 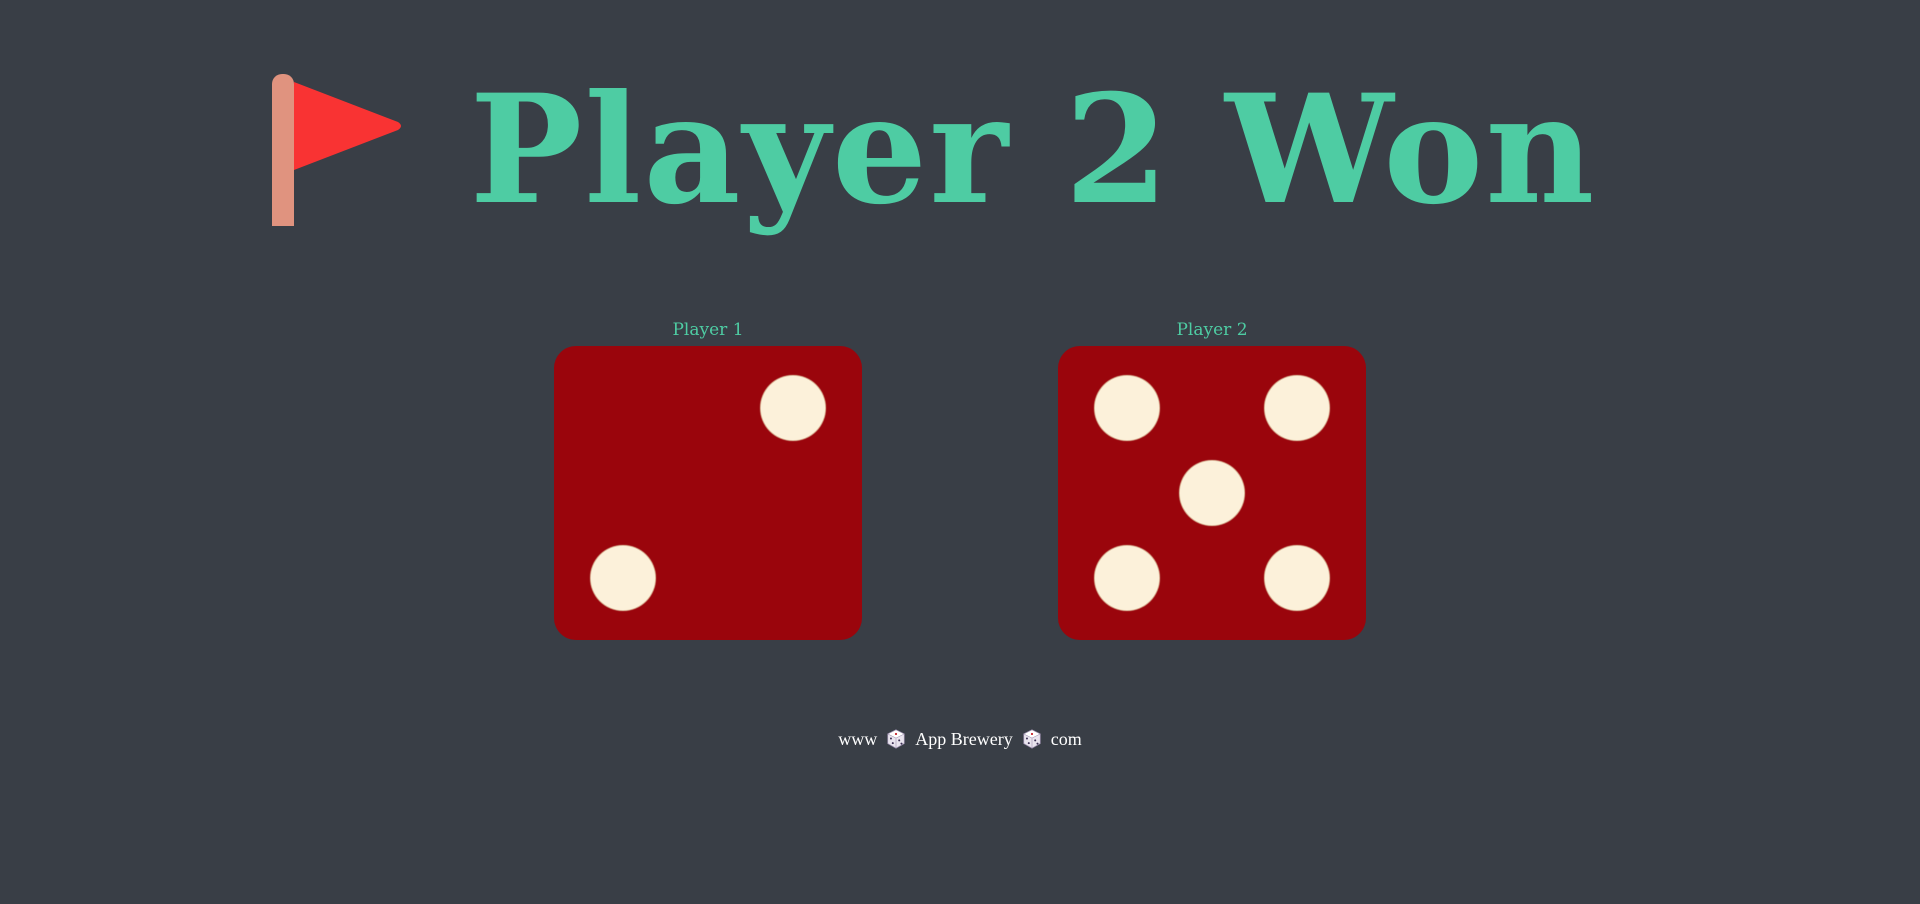 I want to click on footer-suffix: com, so click(x=1066, y=738).